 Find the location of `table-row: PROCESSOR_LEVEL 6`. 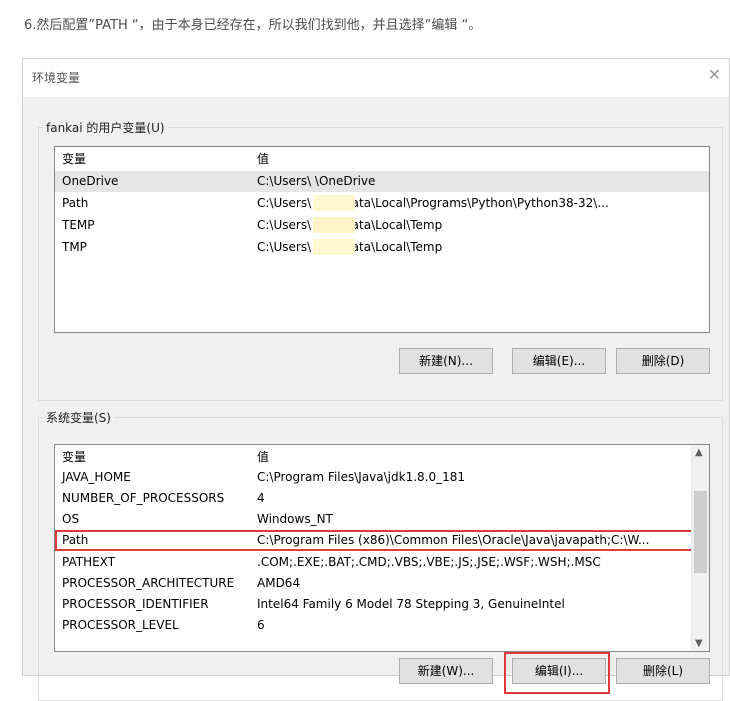

table-row: PROCESSOR_LEVEL 6 is located at coordinates (382, 625).